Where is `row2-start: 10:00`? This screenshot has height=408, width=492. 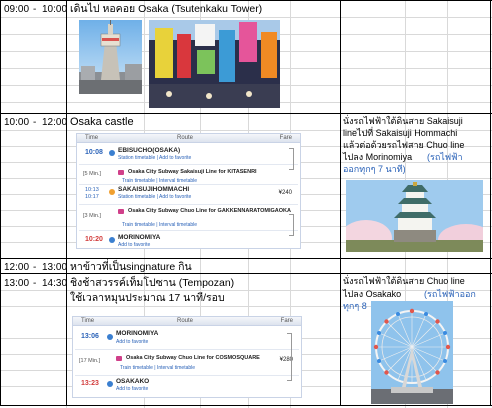 row2-start: 10:00 is located at coordinates (17, 122).